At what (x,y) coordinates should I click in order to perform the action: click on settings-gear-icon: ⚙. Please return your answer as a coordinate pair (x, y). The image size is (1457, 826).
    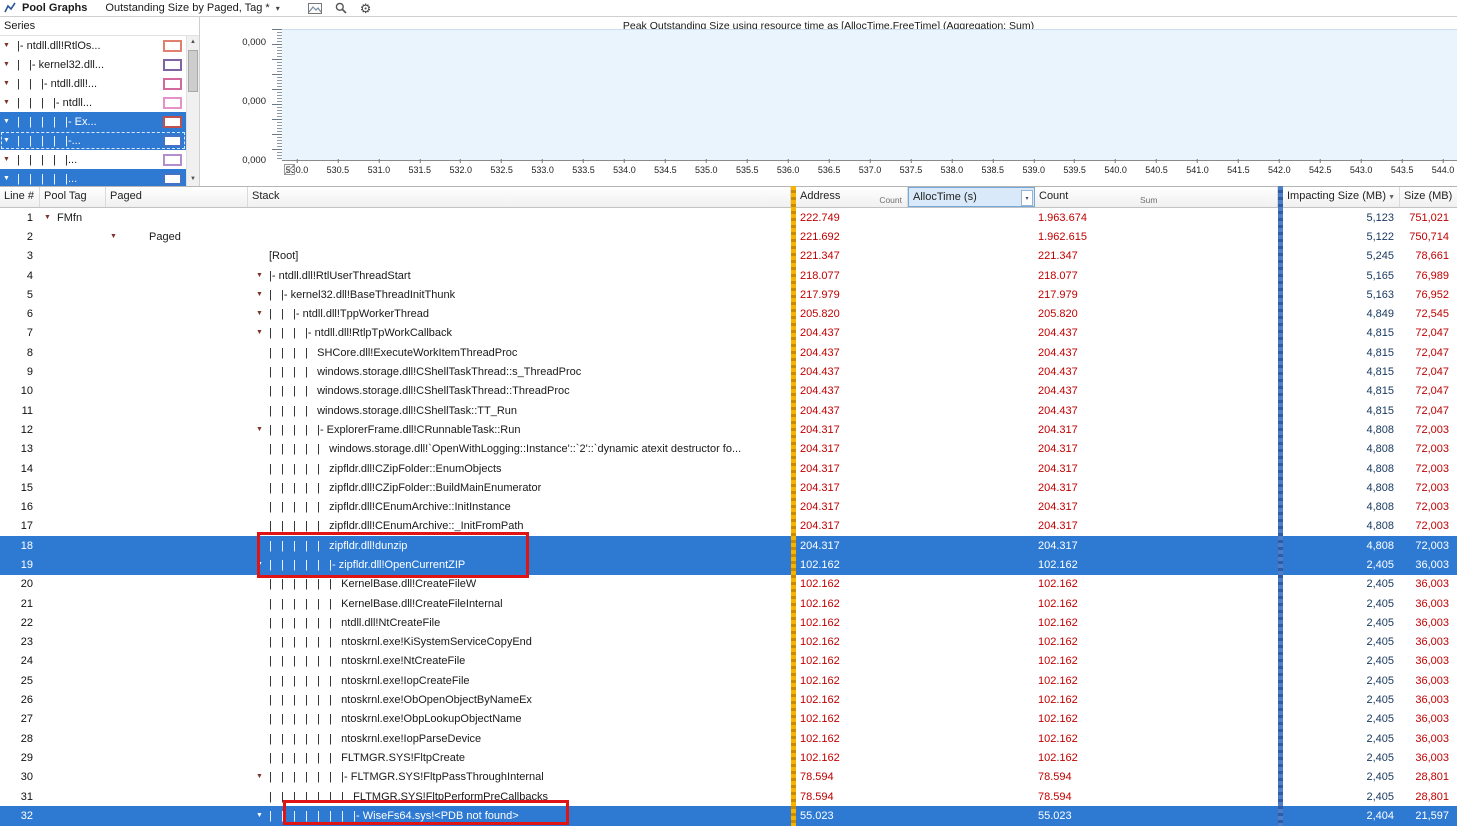
    Looking at the image, I should click on (366, 8).